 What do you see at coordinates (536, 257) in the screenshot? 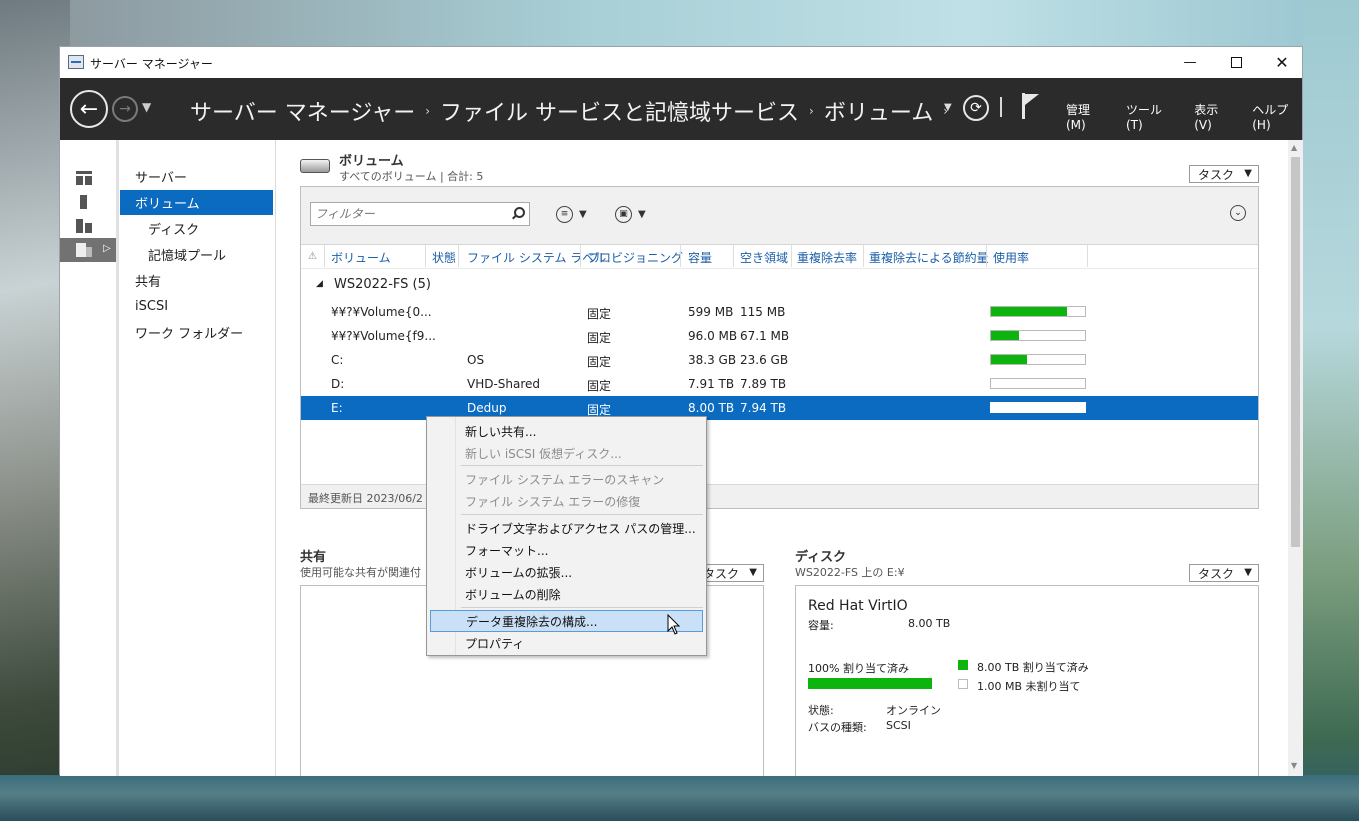
I see `column-fs-label: ファイル システム ラベル` at bounding box center [536, 257].